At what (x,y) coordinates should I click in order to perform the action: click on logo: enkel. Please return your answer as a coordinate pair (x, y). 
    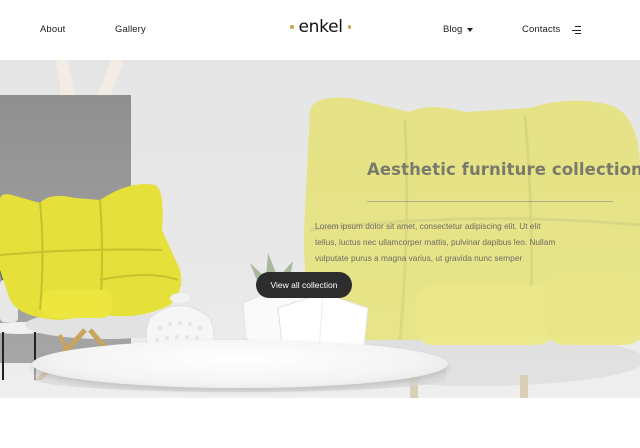
    Looking at the image, I should click on (321, 27).